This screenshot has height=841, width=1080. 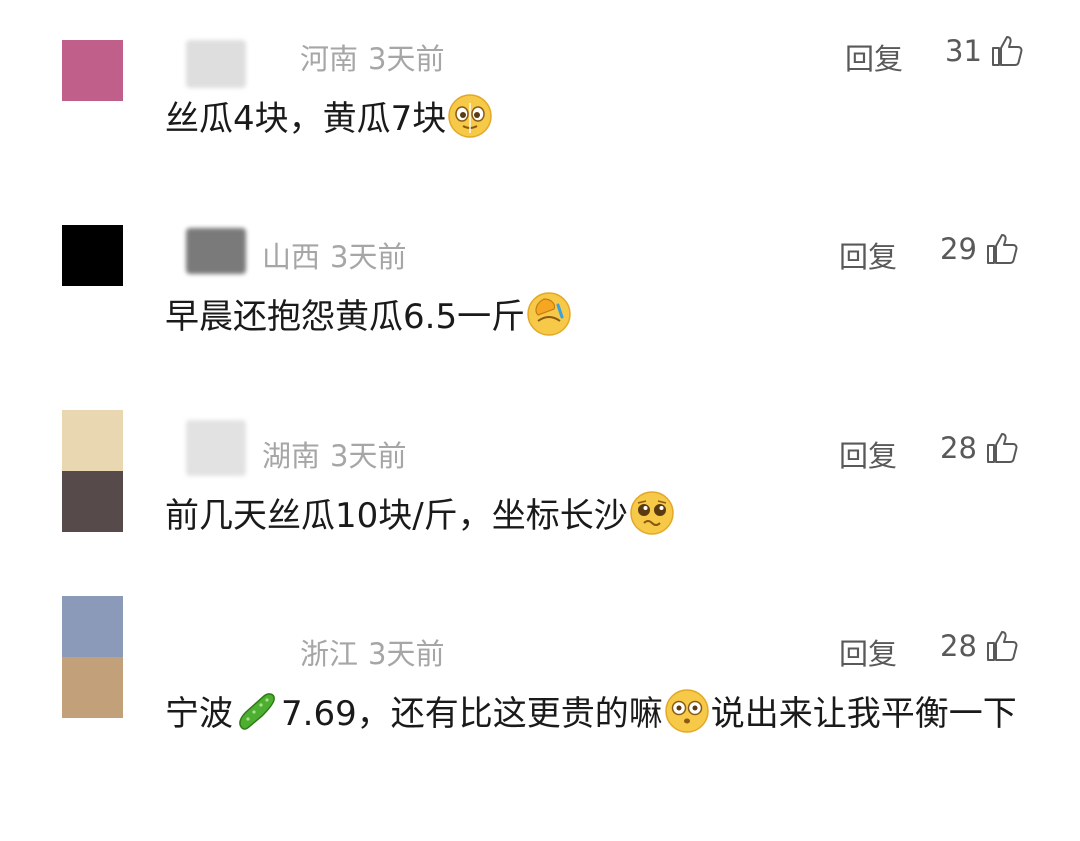 What do you see at coordinates (605, 516) in the screenshot?
I see `comment-text: 前几天丝瓜10块/斤，坐标长沙` at bounding box center [605, 516].